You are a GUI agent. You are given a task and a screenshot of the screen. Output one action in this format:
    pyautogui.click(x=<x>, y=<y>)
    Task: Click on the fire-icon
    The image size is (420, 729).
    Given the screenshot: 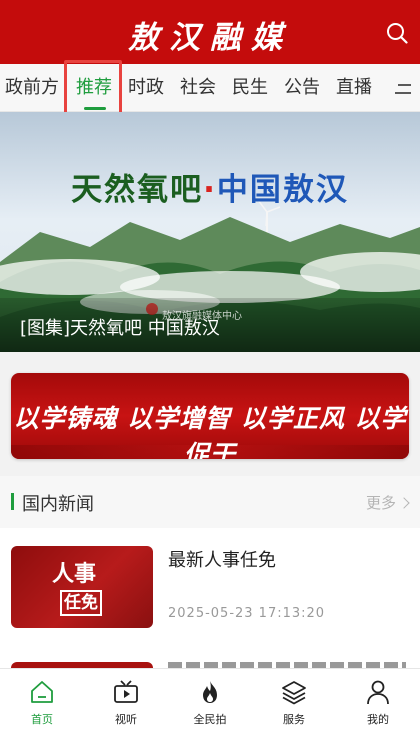 What is the action you would take?
    pyautogui.click(x=210, y=692)
    